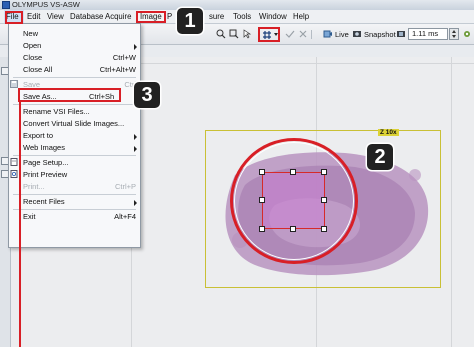 This screenshot has height=347, width=474. I want to click on zoom-icon, so click(221, 34).